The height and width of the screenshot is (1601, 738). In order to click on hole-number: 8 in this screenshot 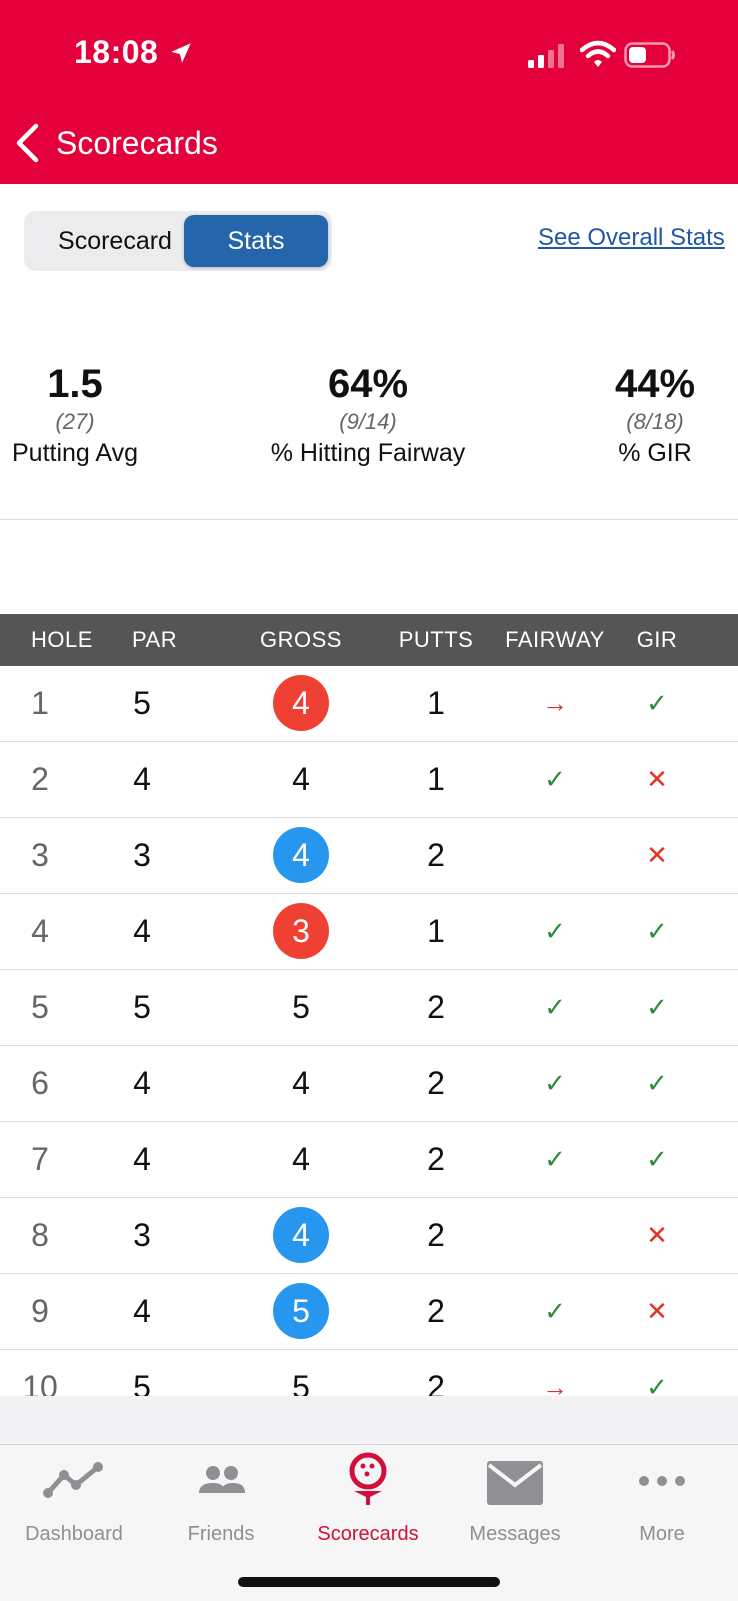, I will do `click(40, 1235)`.